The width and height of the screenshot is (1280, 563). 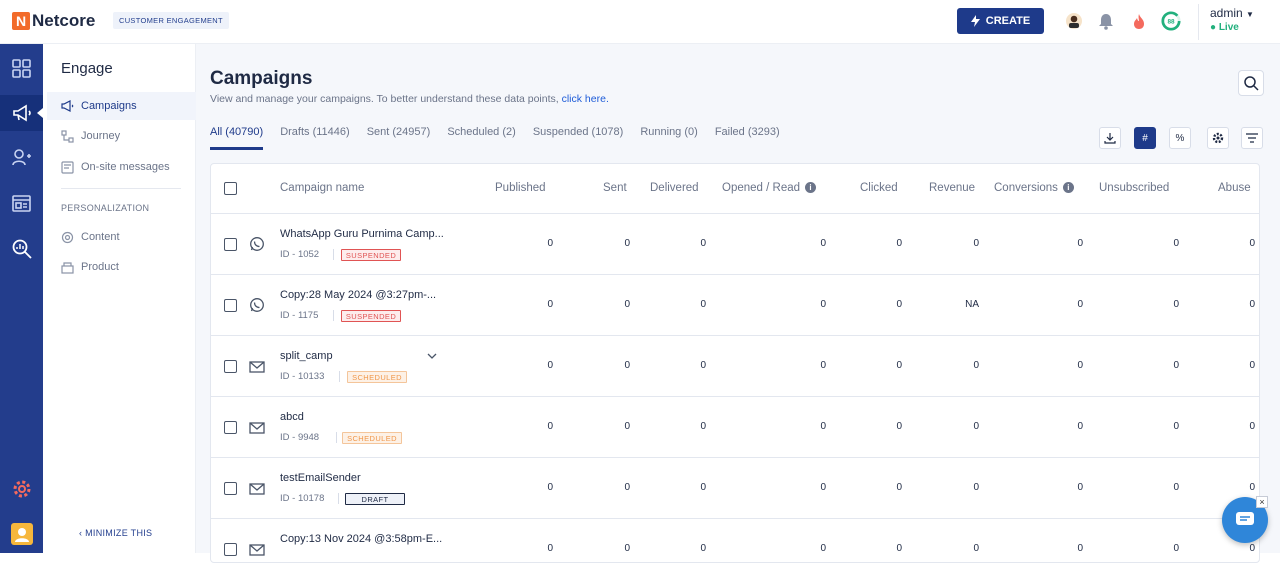 What do you see at coordinates (1171, 21) in the screenshot?
I see `score-ring-icon: 88` at bounding box center [1171, 21].